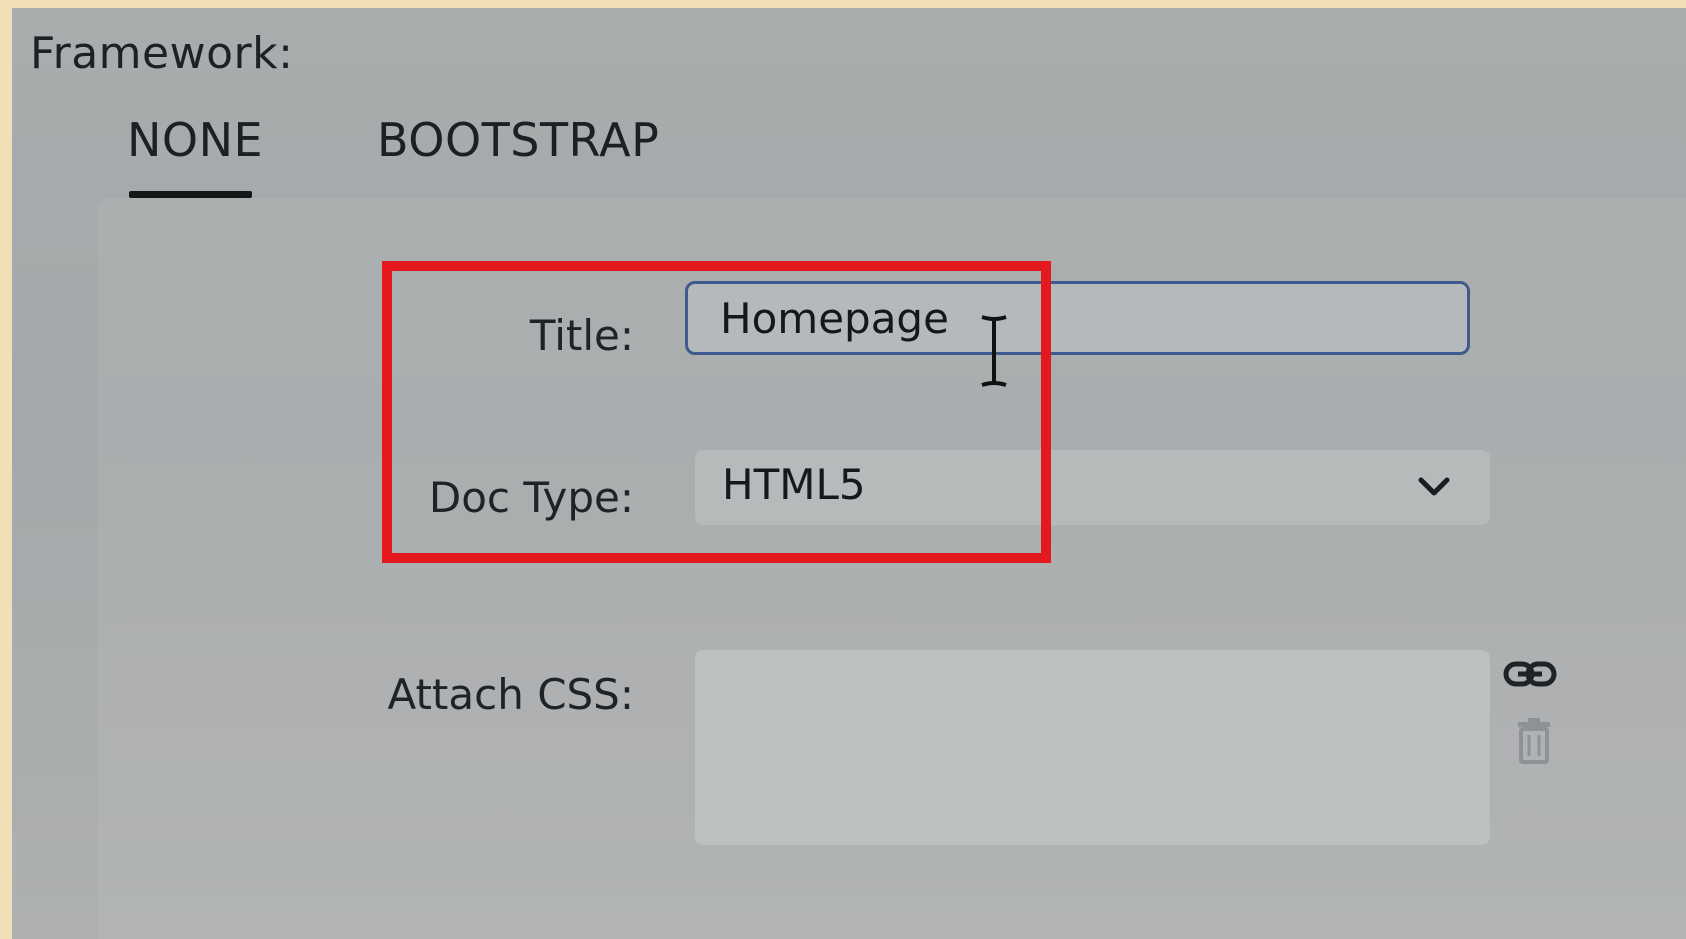 This screenshot has width=1686, height=939. I want to click on link-icon, so click(1530, 675).